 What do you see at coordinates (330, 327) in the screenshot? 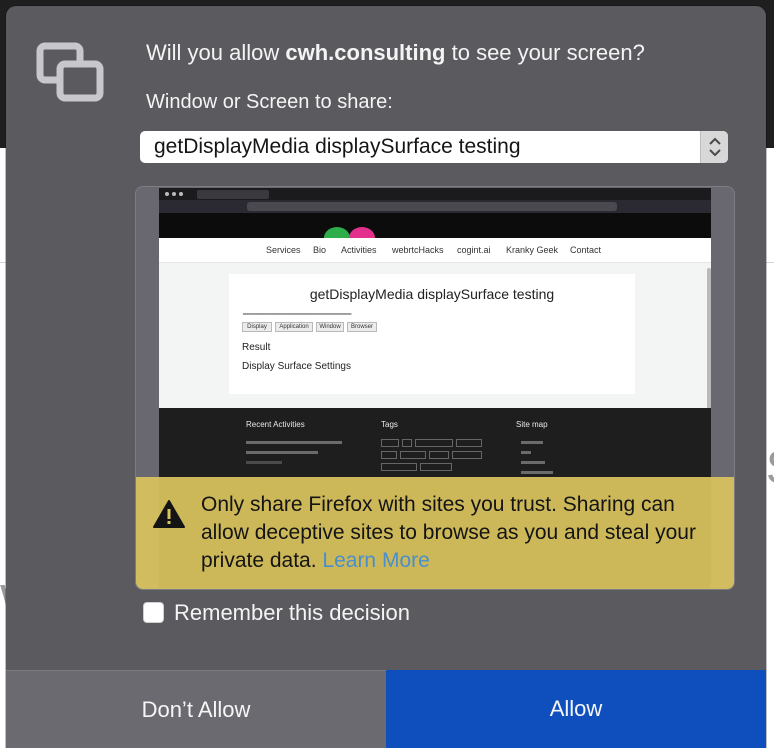
I see `preview-mini-button: Window` at bounding box center [330, 327].